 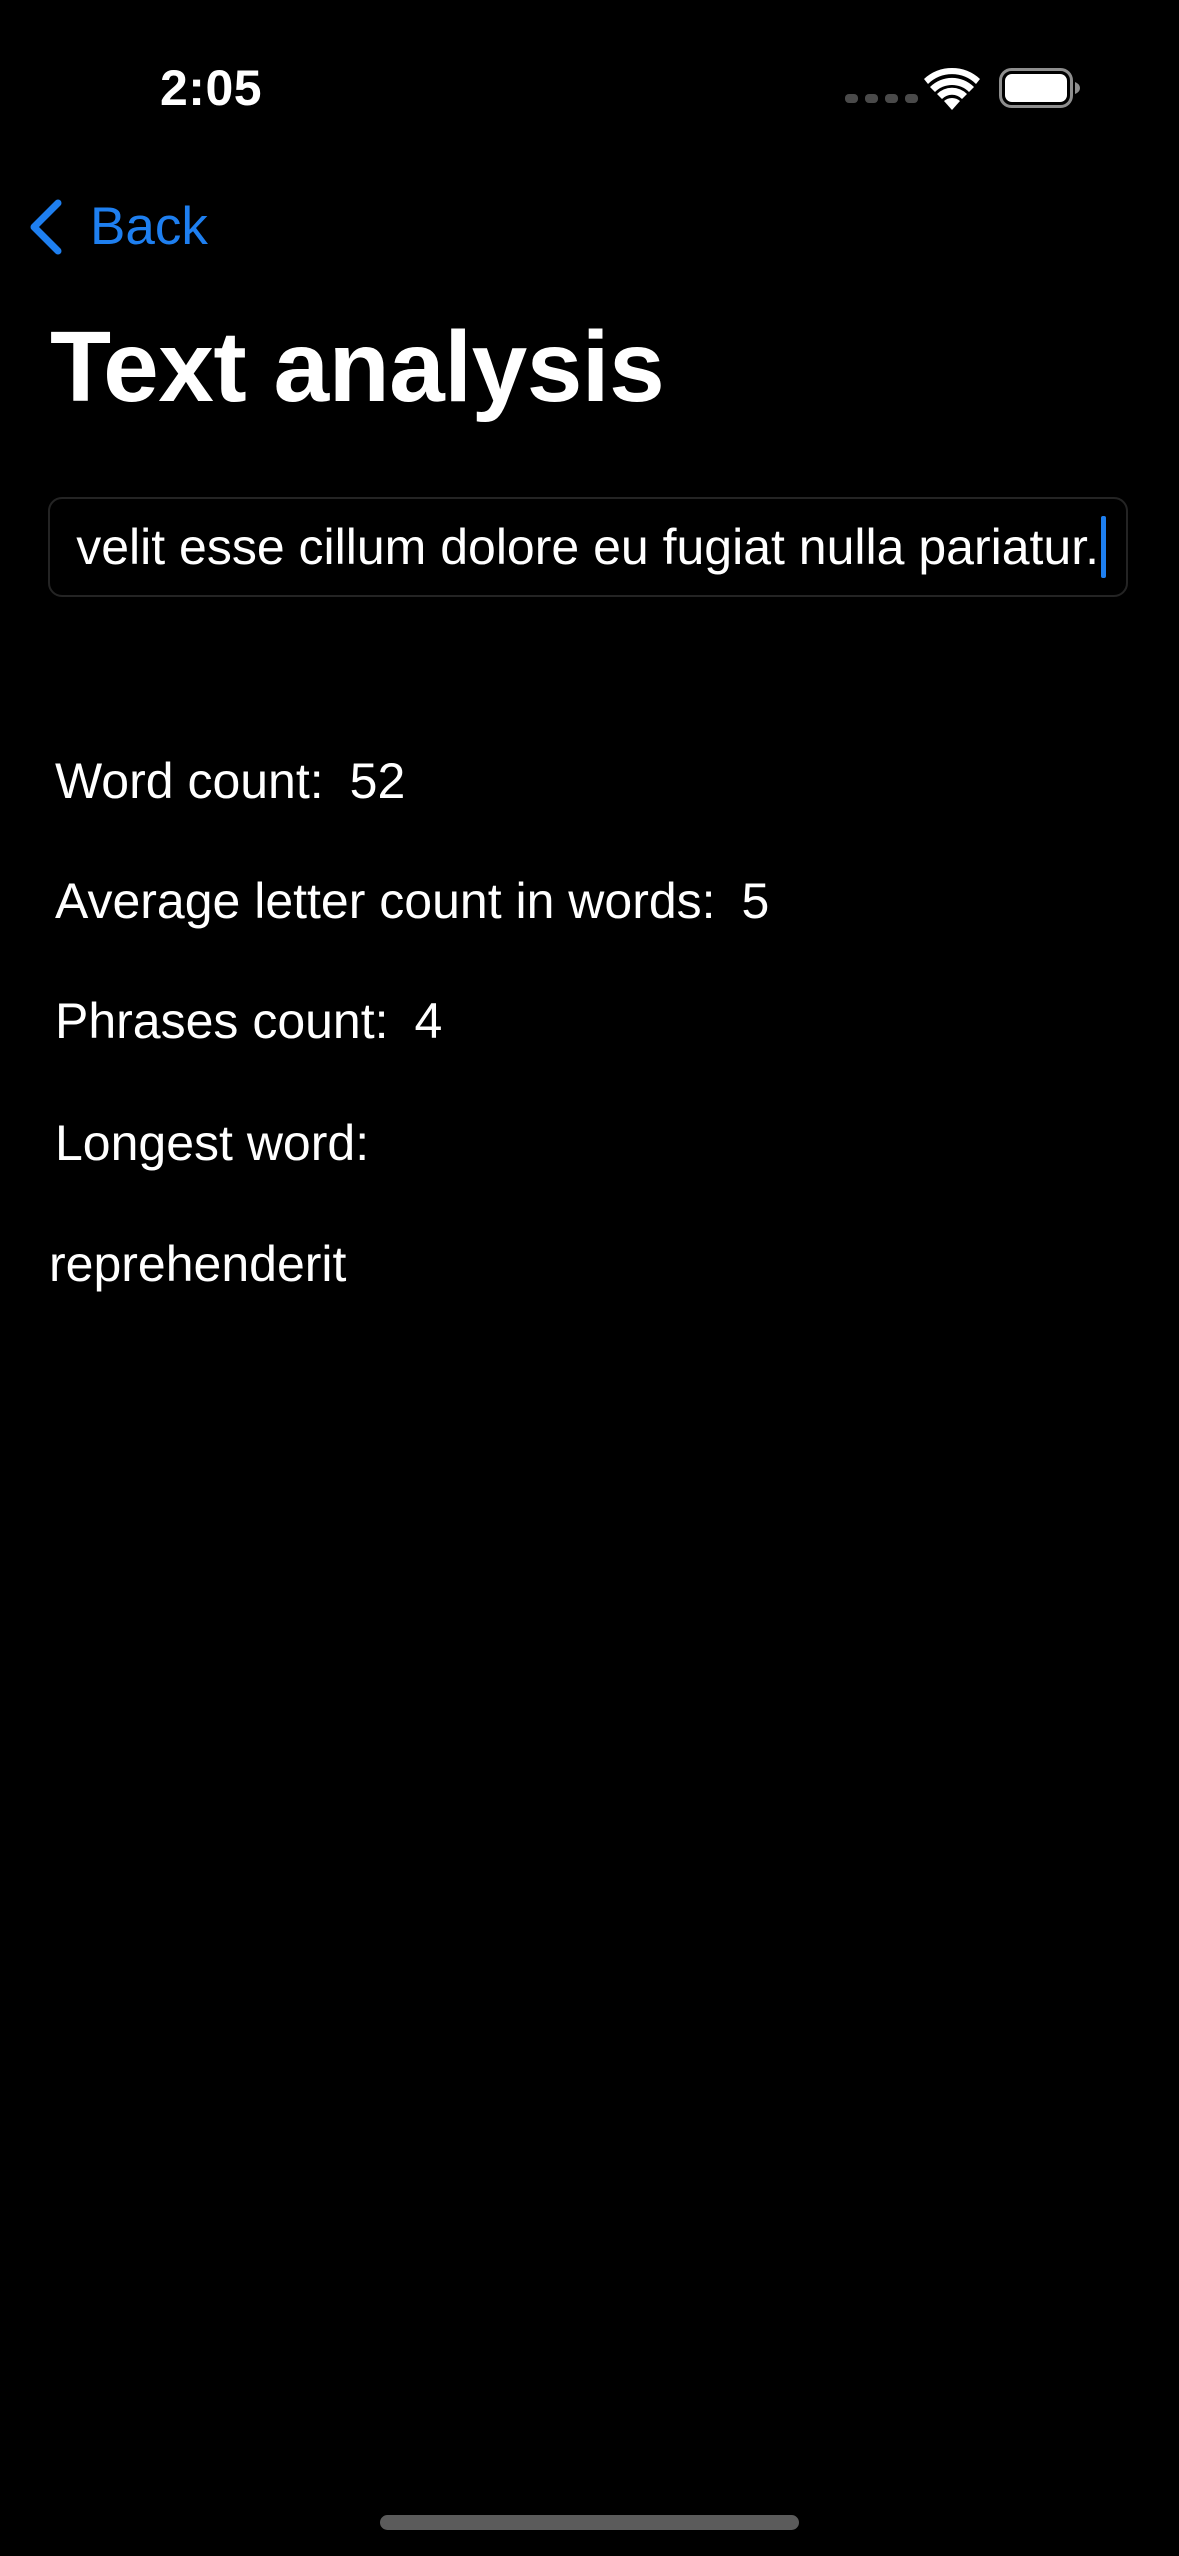 What do you see at coordinates (149, 226) in the screenshot?
I see `back-label: Back` at bounding box center [149, 226].